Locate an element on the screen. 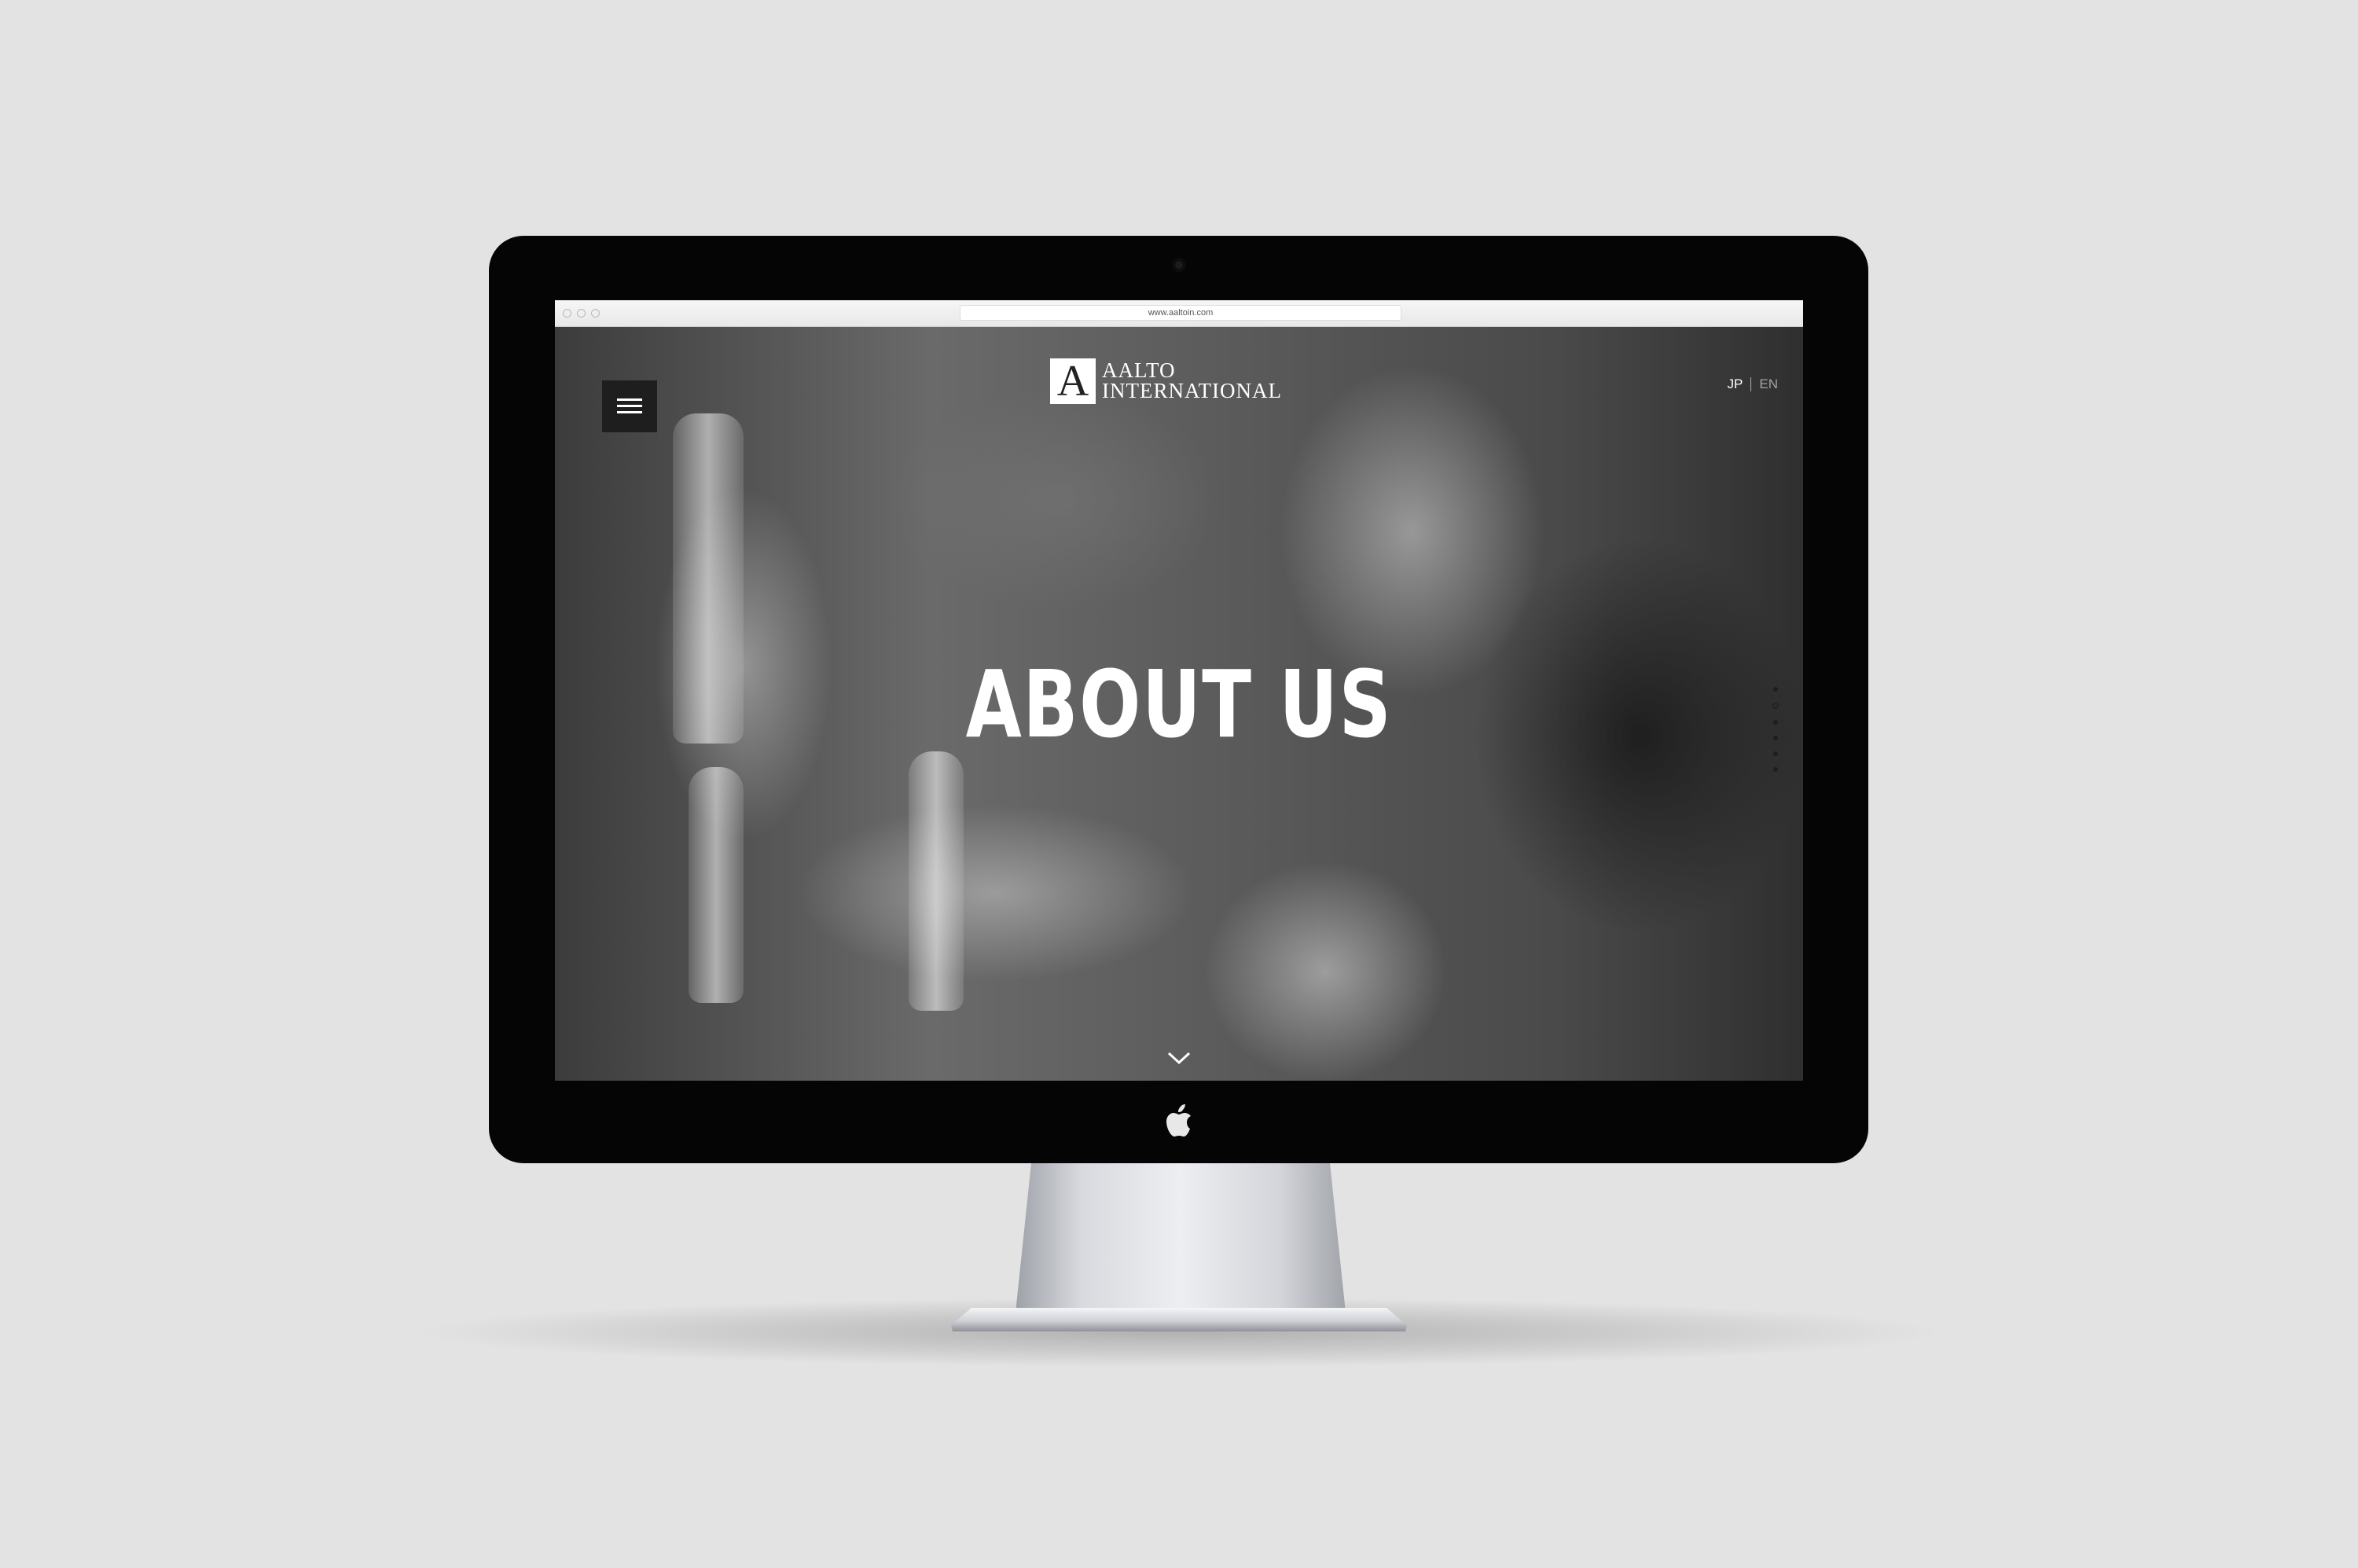  language-switcher: JP EN is located at coordinates (1753, 384).